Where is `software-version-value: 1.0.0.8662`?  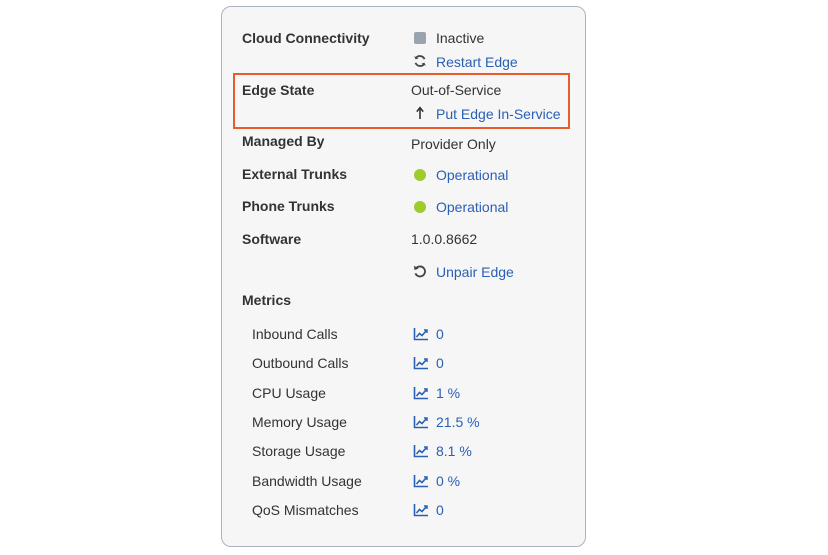 software-version-value: 1.0.0.8662 is located at coordinates (444, 239).